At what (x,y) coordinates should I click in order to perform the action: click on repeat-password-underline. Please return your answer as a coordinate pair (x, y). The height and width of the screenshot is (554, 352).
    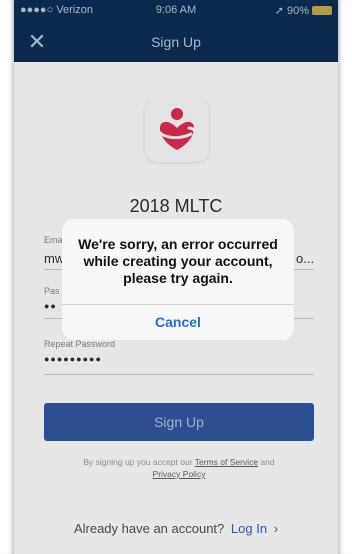
    Looking at the image, I should click on (179, 374).